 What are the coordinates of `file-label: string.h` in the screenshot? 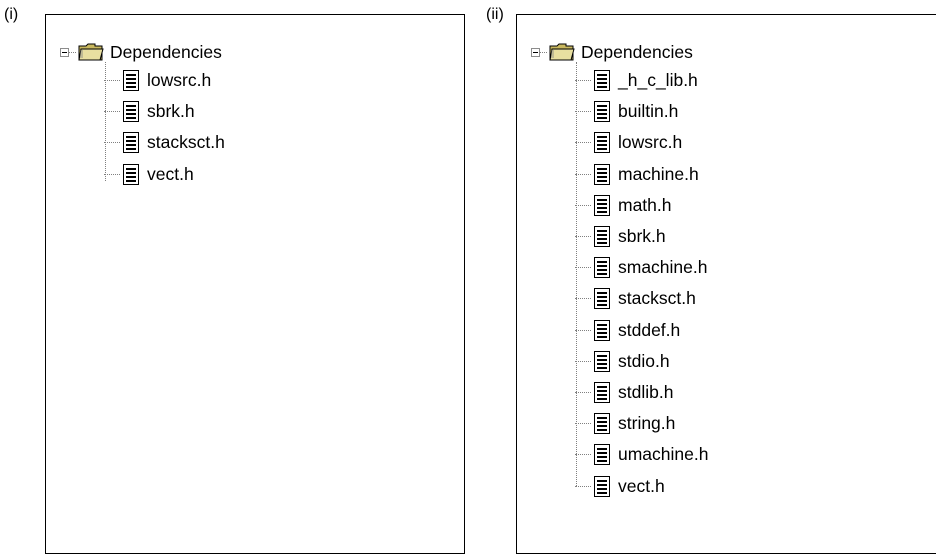 It's located at (647, 423).